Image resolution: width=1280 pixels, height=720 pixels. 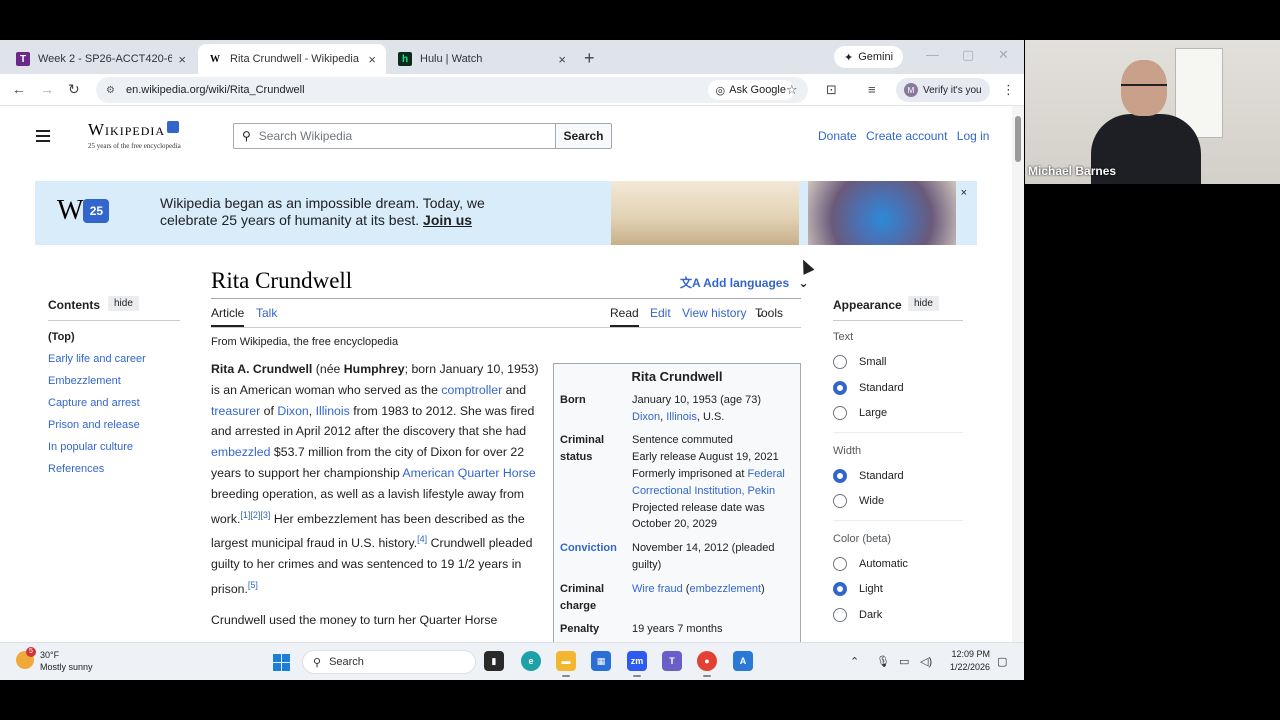 I want to click on bookmark-star-icon: ☆, so click(x=792, y=90).